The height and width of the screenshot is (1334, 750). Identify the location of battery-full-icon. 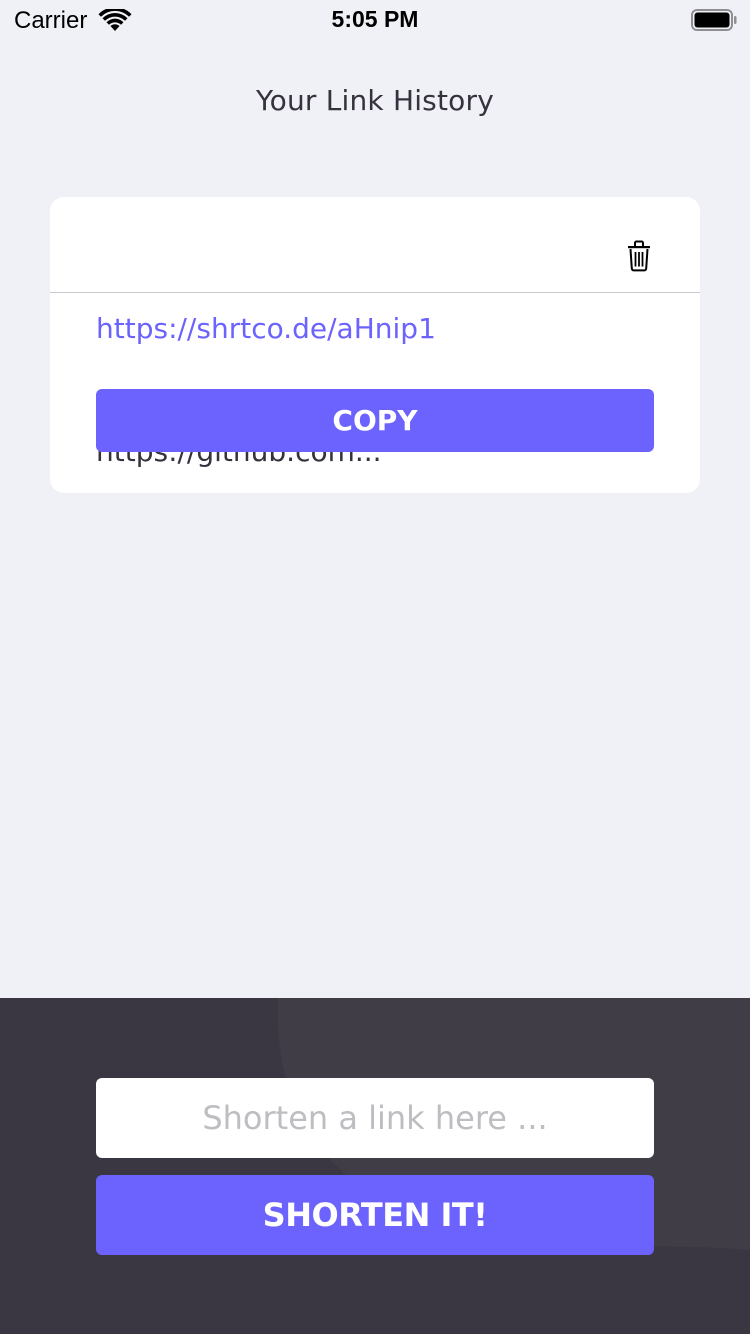
(714, 20).